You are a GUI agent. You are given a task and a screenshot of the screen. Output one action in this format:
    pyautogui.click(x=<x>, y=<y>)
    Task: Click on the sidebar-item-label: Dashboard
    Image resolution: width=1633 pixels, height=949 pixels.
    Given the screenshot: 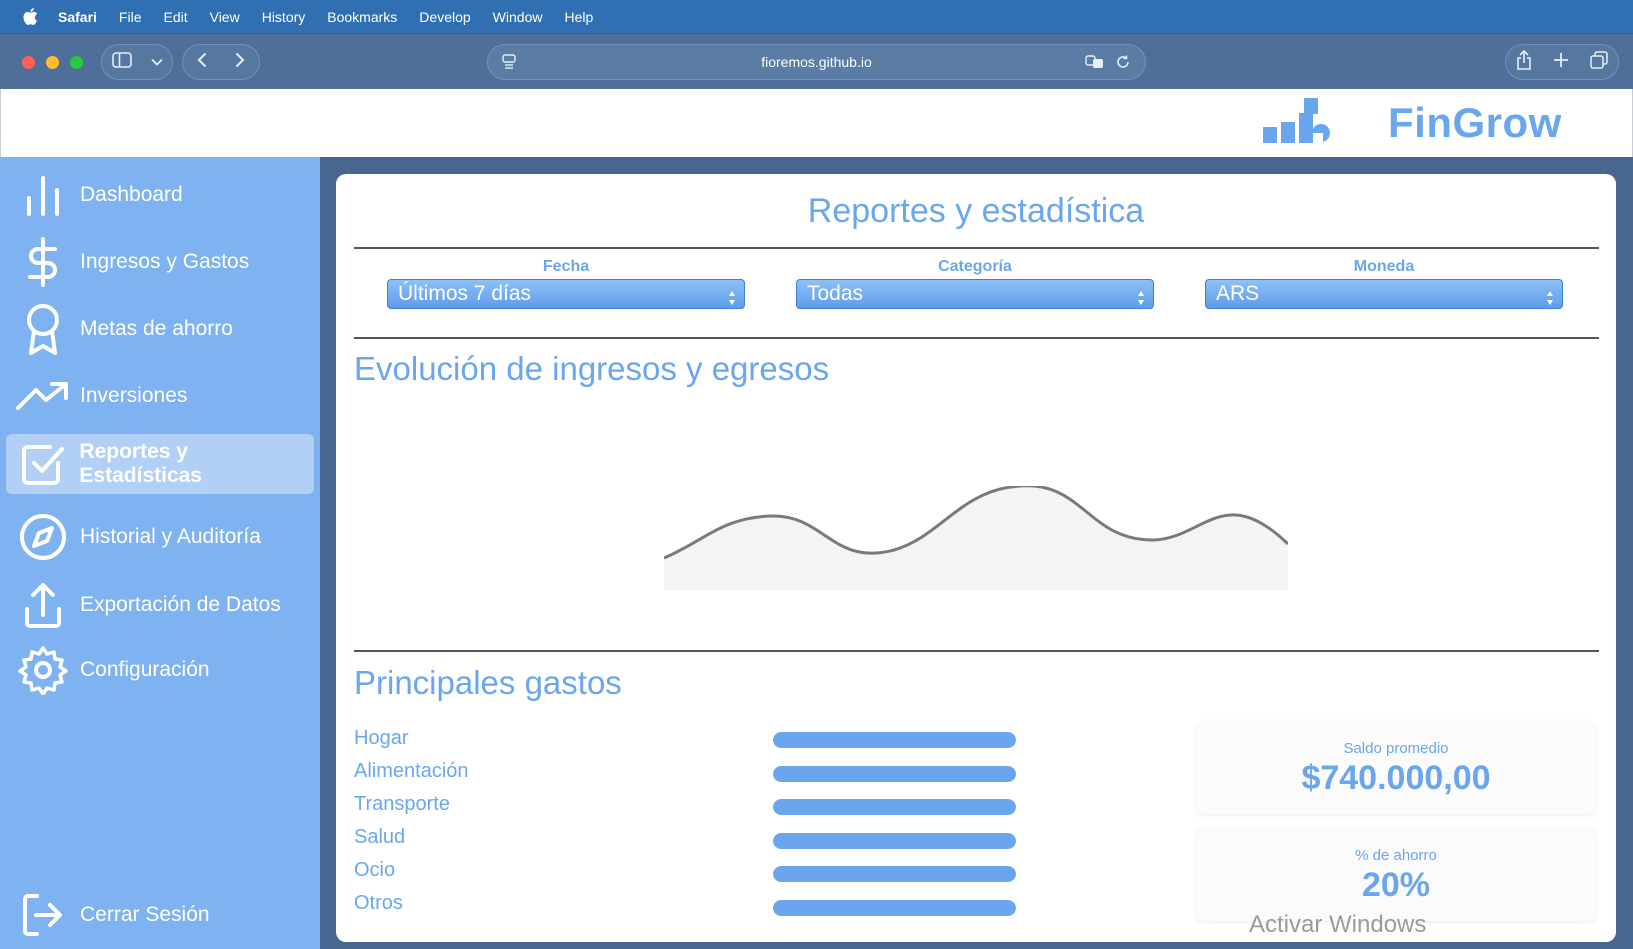 What is the action you would take?
    pyautogui.click(x=131, y=194)
    